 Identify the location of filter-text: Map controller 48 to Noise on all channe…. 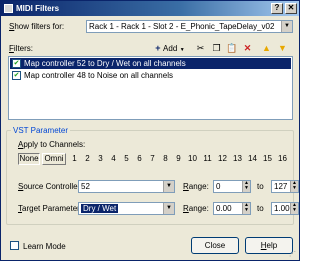
(98, 75).